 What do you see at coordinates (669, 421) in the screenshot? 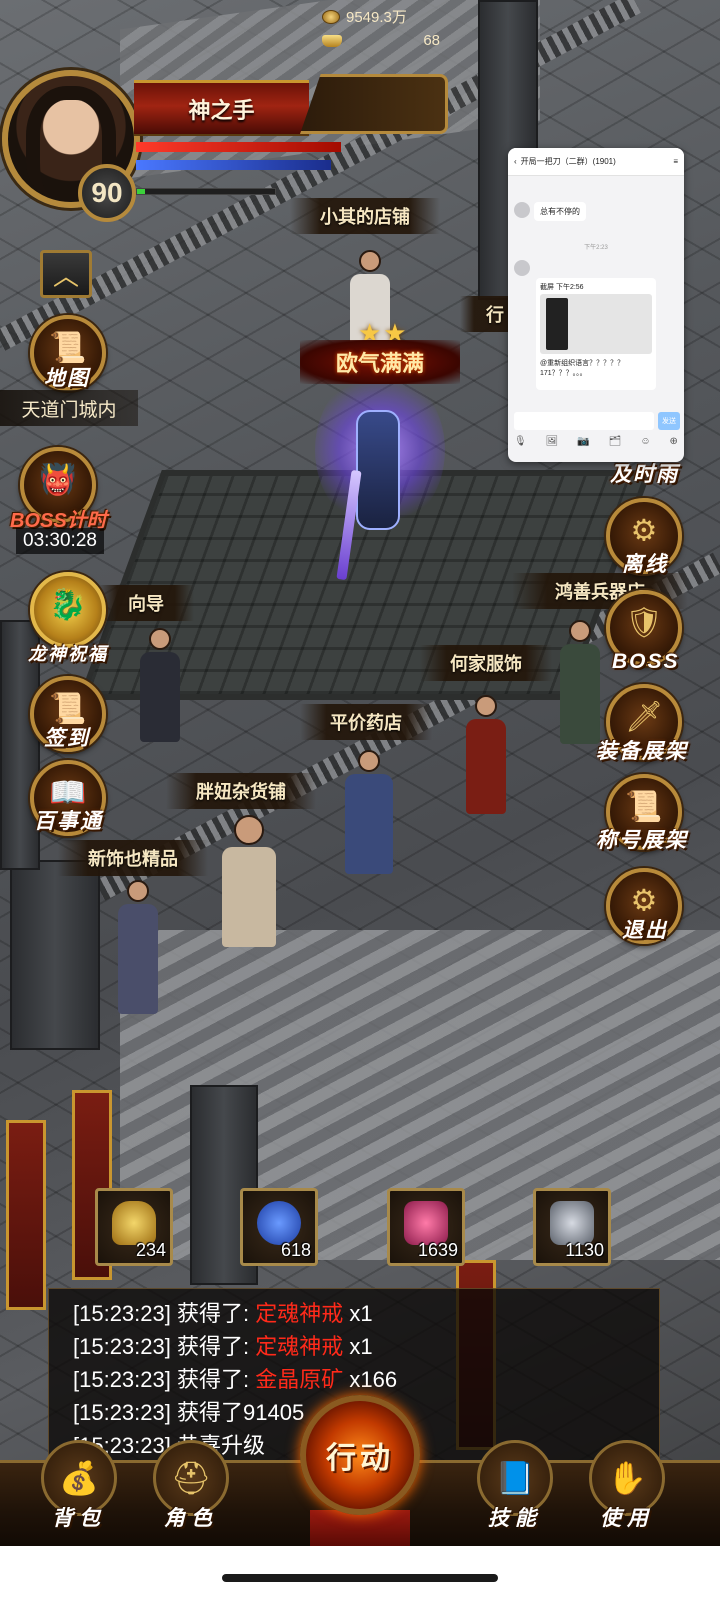
I see `send-button: 发送` at bounding box center [669, 421].